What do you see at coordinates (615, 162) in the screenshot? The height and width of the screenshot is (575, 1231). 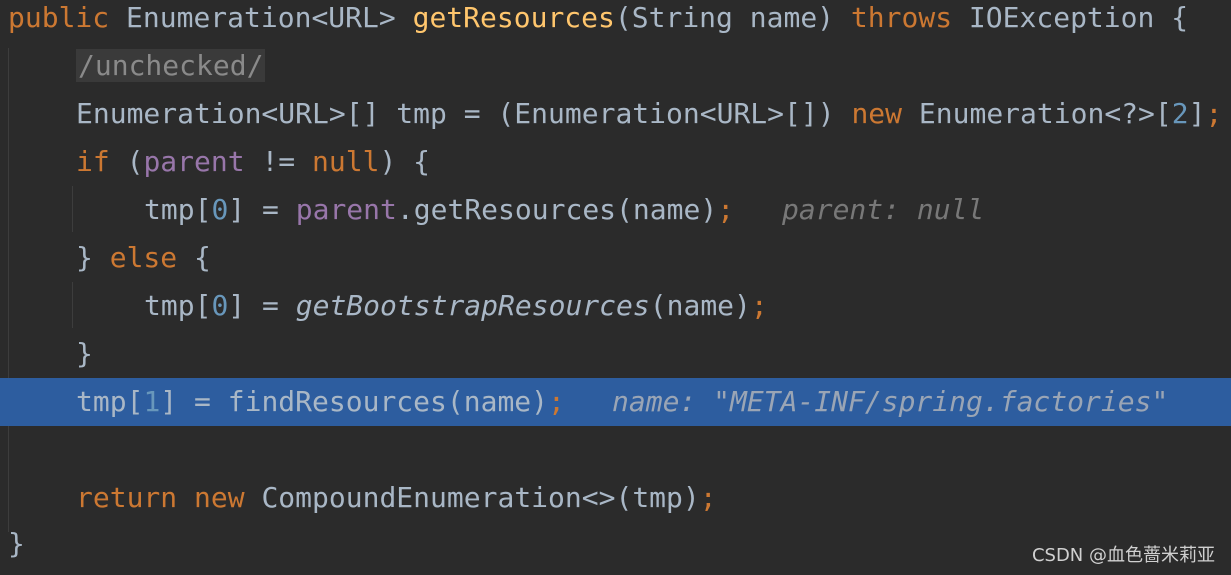 I see `code-line: if (parent != null) {` at bounding box center [615, 162].